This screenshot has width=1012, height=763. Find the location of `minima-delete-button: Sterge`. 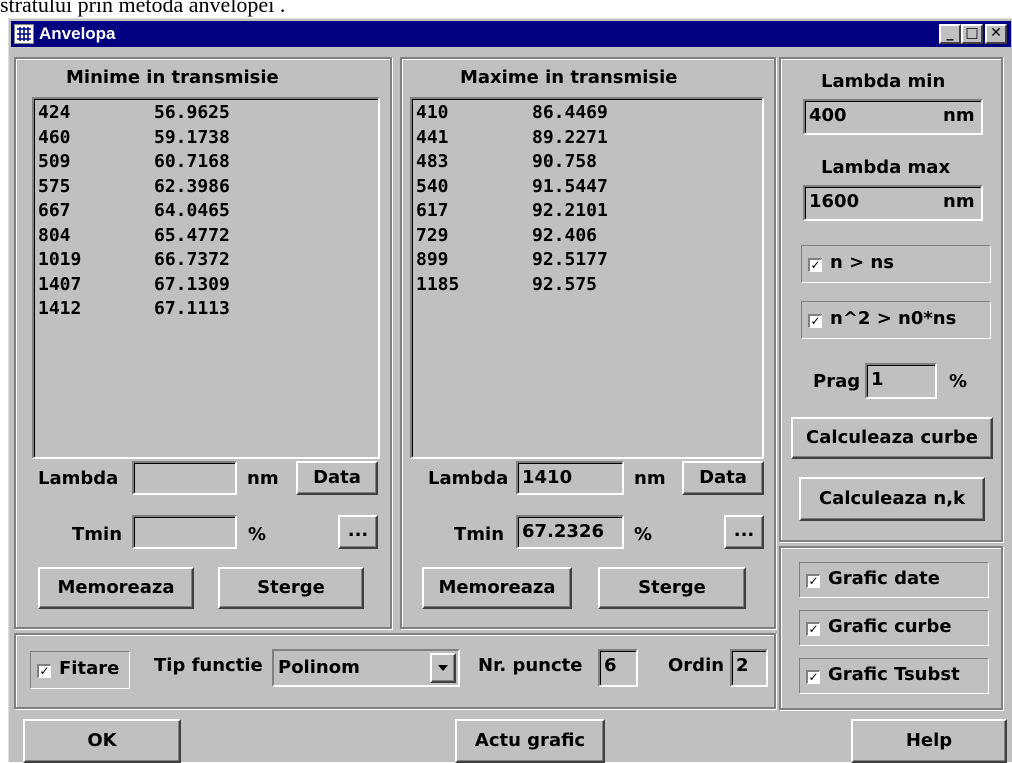

minima-delete-button: Sterge is located at coordinates (291, 588).